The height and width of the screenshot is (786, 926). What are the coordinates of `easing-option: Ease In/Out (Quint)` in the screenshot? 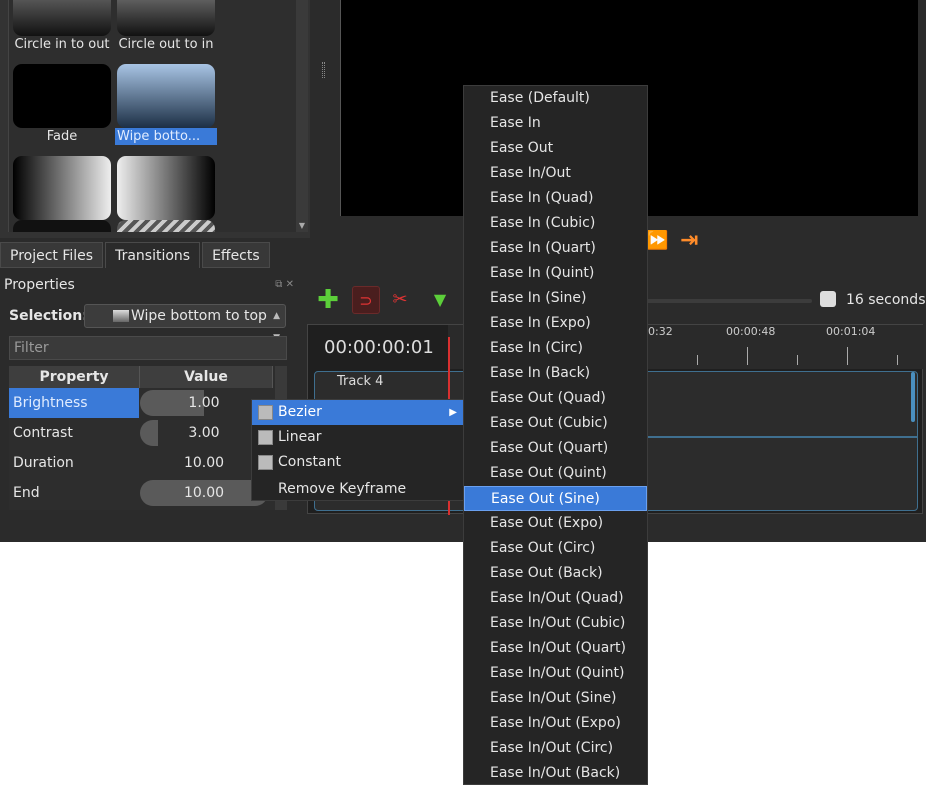 It's located at (555, 673).